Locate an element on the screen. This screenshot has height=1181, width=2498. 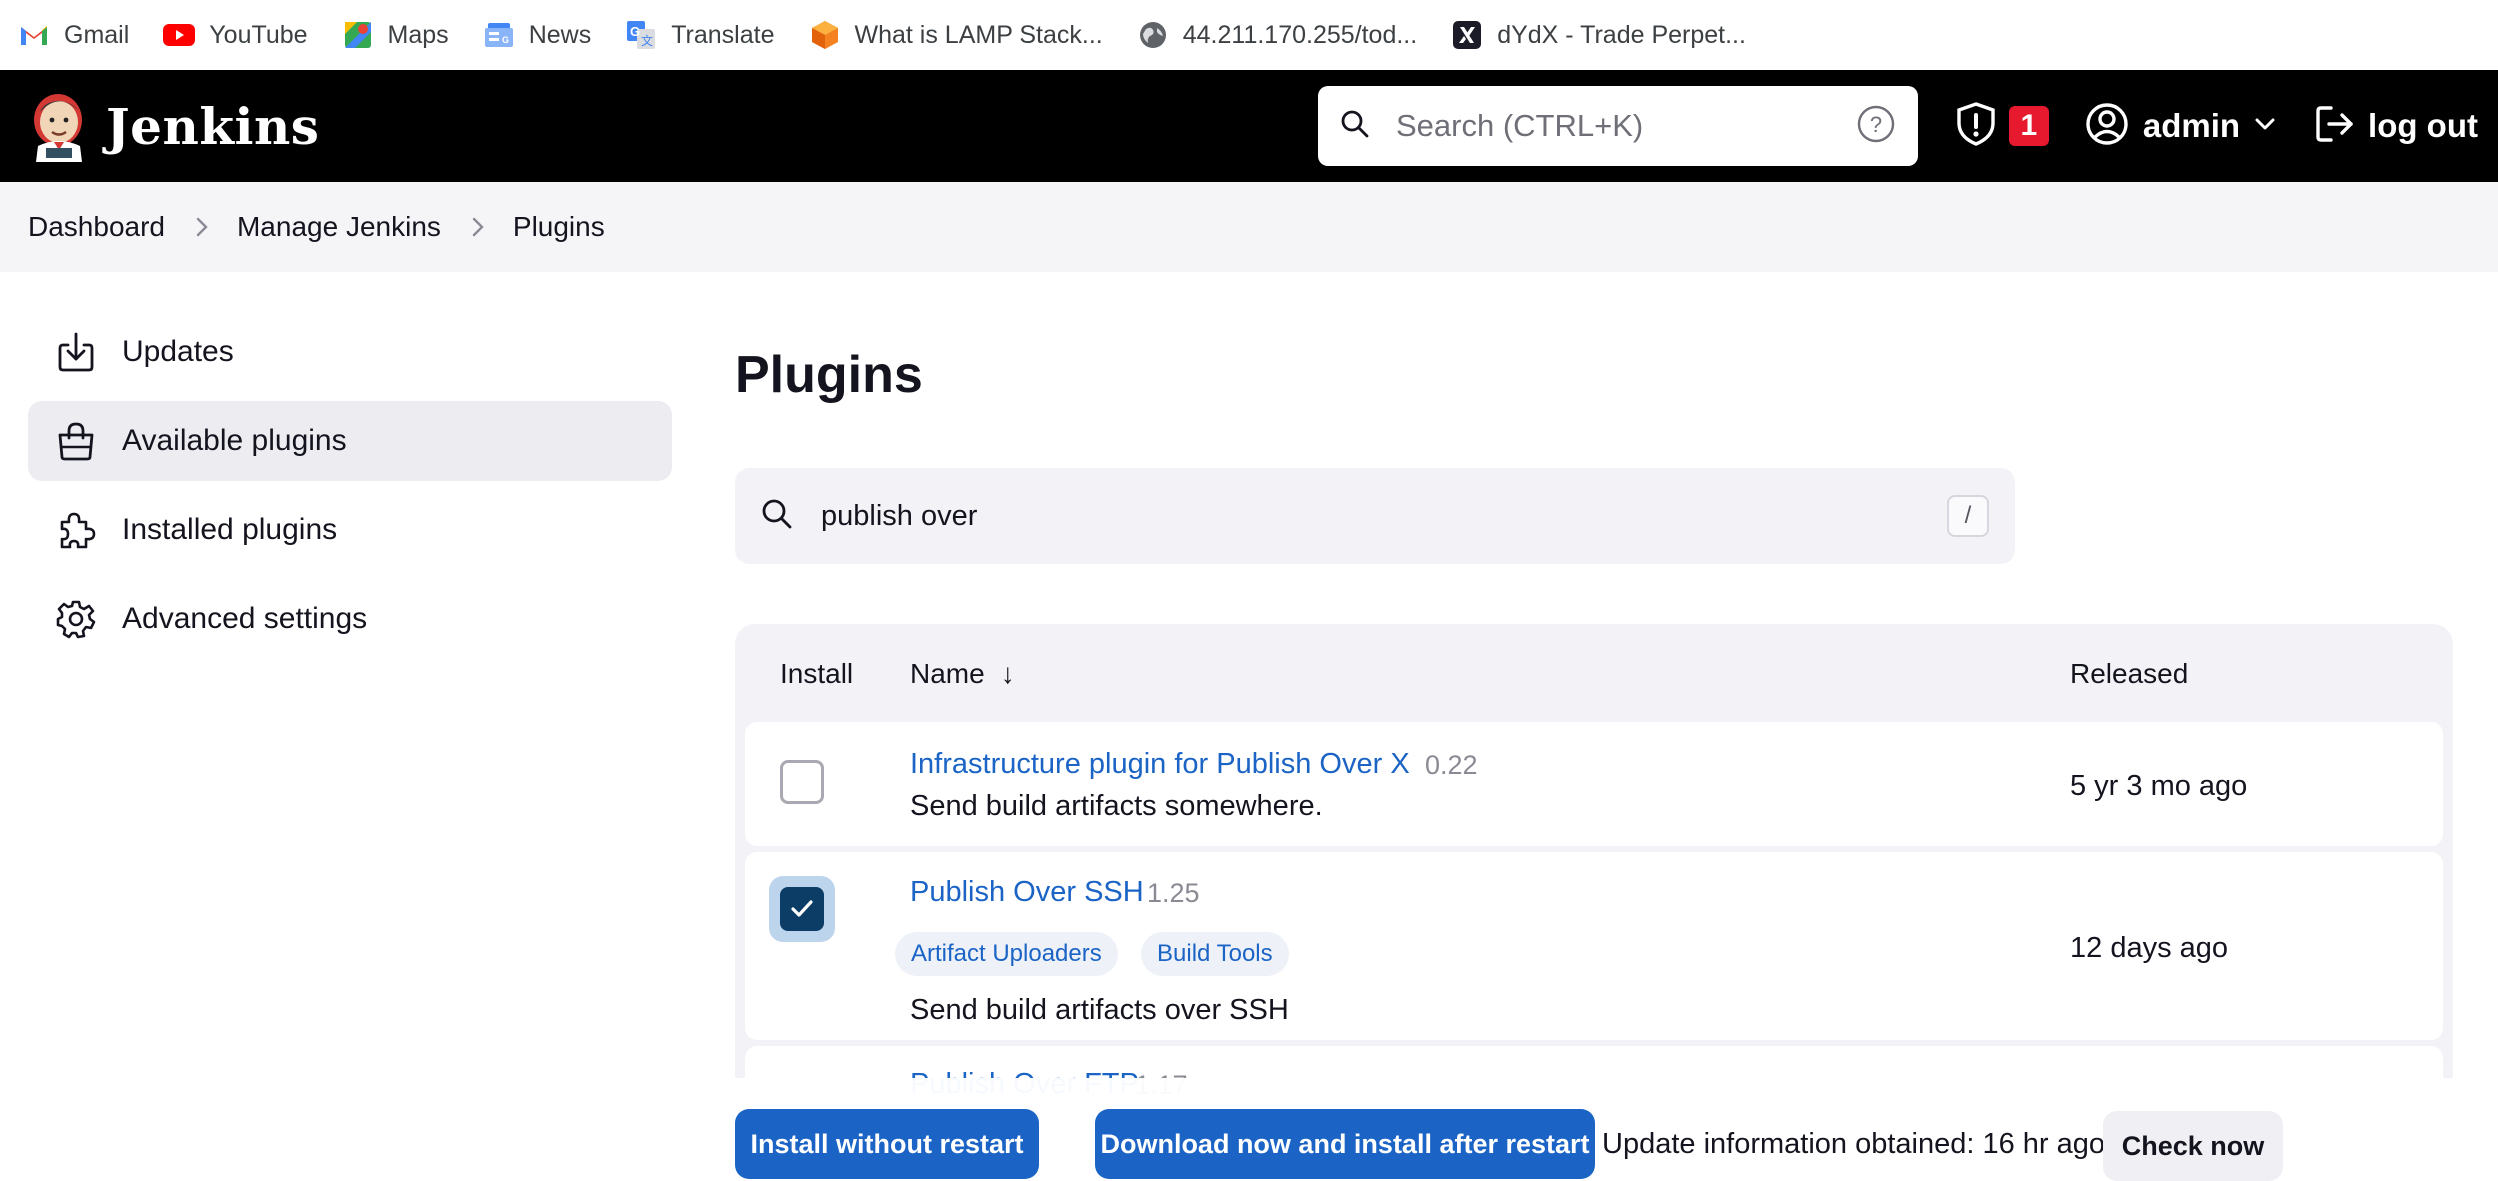
column-header-name: Name ↓ is located at coordinates (962, 674).